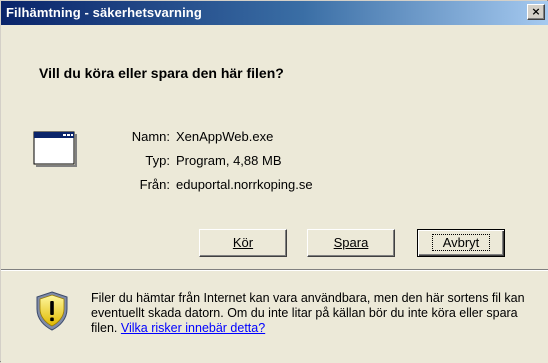 This screenshot has height=363, width=548. I want to click on detail-value-name: XenAppWeb.exe, so click(225, 136).